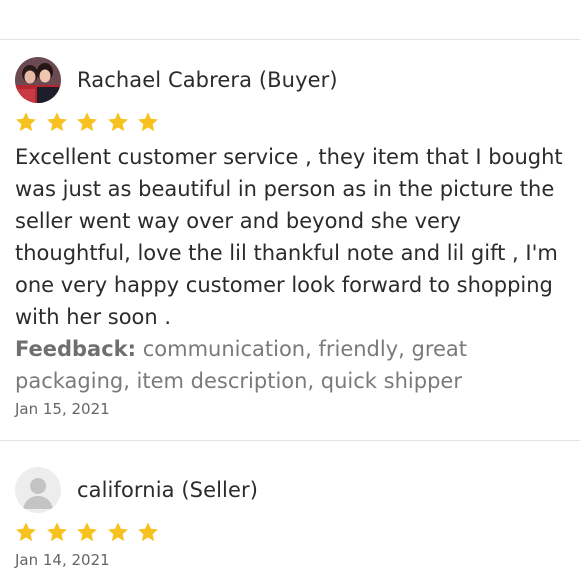 This screenshot has width=580, height=580. I want to click on feedback-label: Feedback:, so click(76, 349).